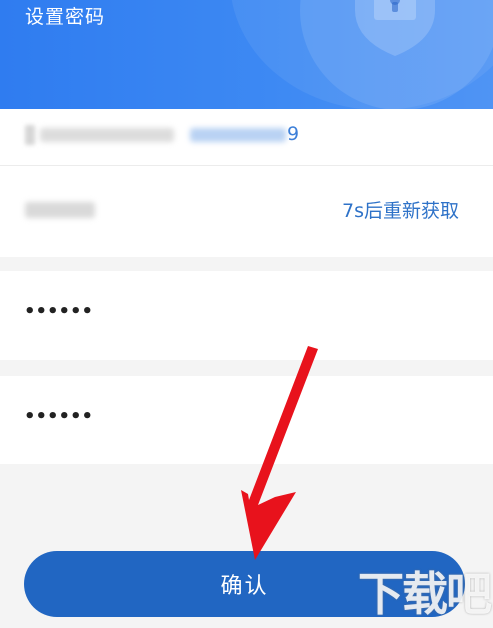 This screenshot has width=493, height=628. I want to click on phone-number-blurred, so click(238, 135).